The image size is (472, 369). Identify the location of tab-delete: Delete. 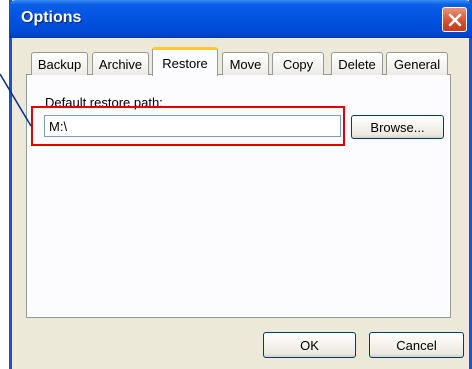
(357, 63).